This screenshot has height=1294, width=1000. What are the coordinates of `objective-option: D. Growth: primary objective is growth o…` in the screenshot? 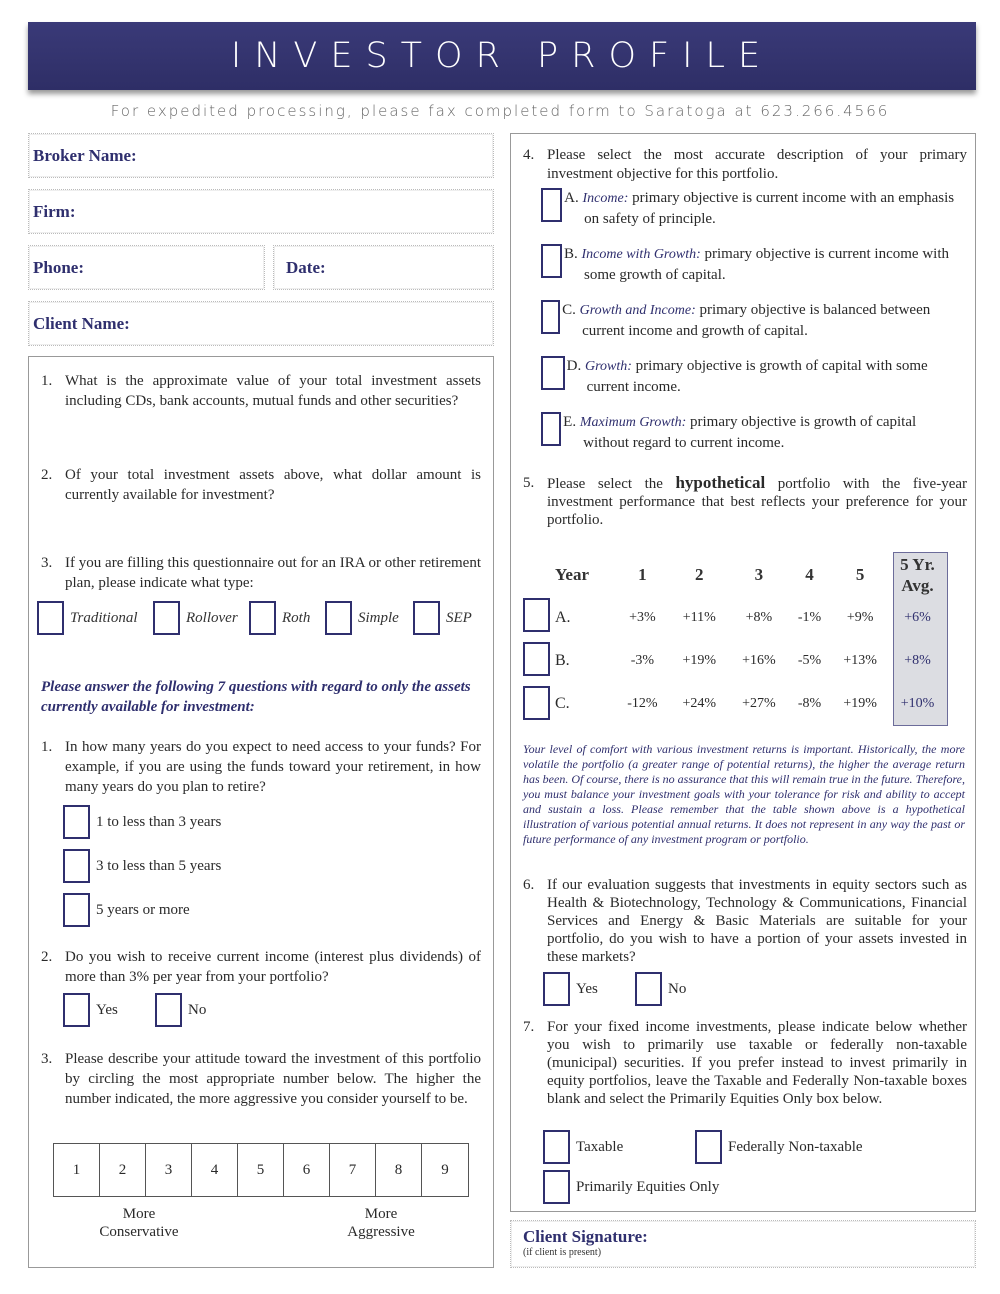 It's located at (751, 376).